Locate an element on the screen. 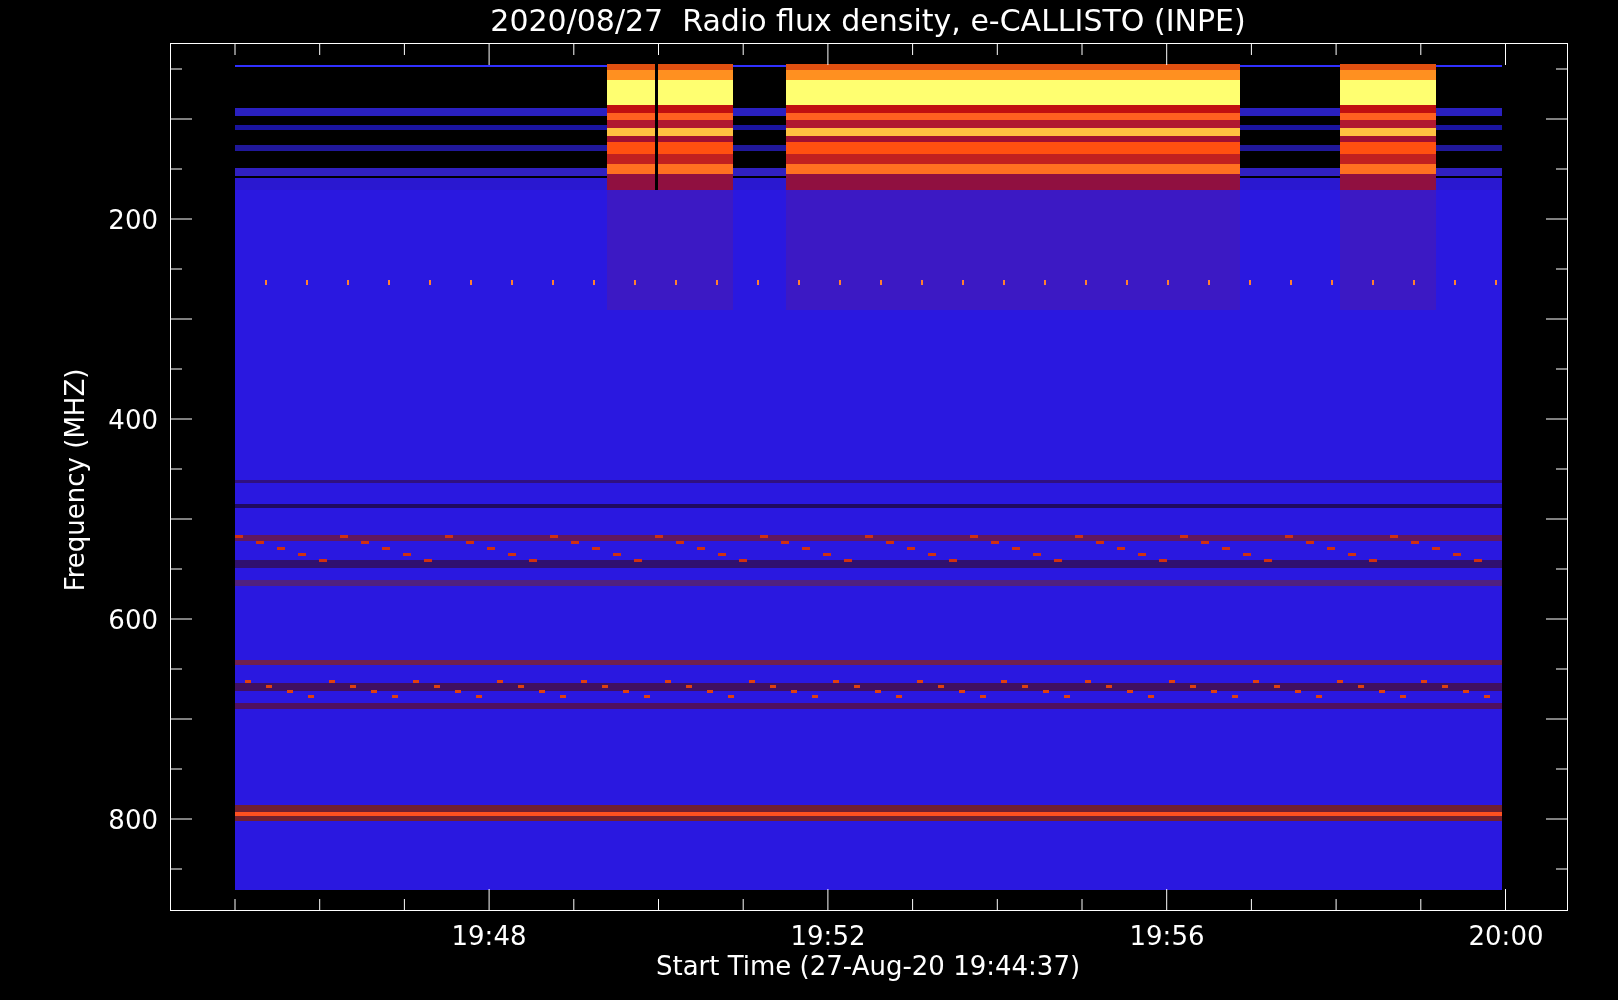  x-tick-label: 20:00 is located at coordinates (1506, 936).